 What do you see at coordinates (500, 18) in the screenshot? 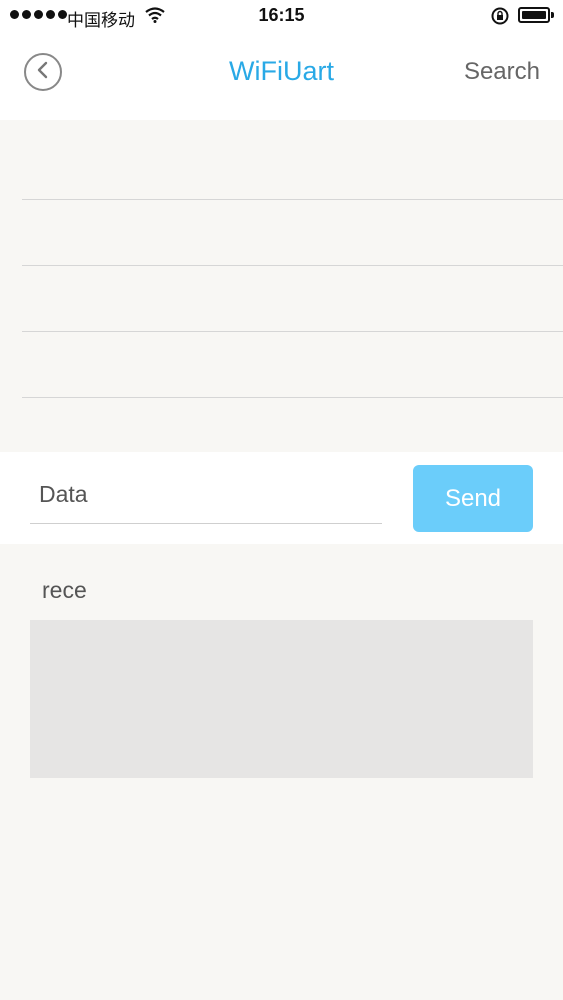
I see `rotation-lock-icon` at bounding box center [500, 18].